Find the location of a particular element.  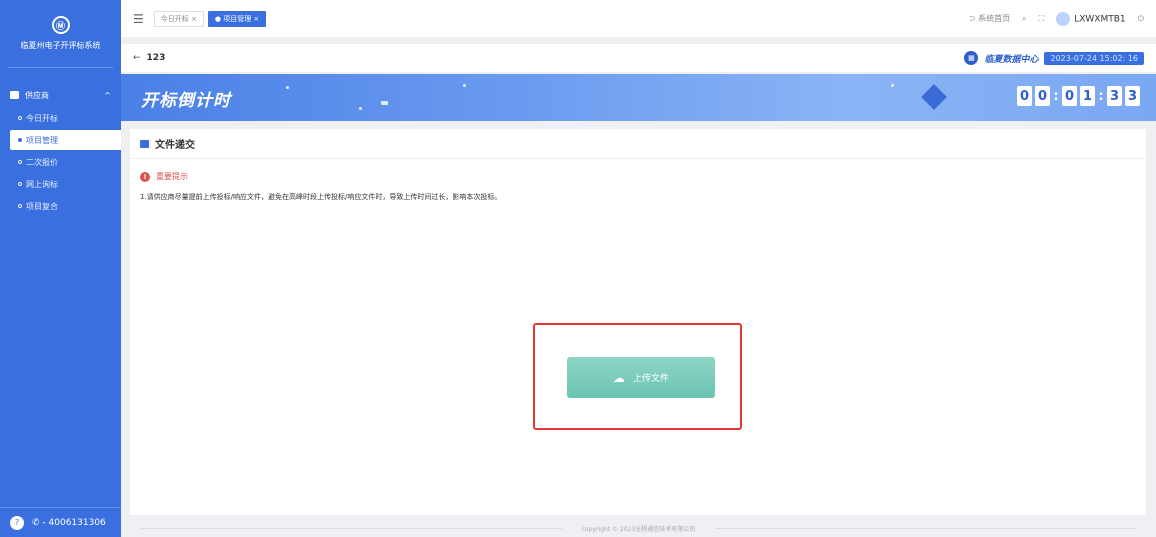

section-title-text: 文件递交 is located at coordinates (175, 145).